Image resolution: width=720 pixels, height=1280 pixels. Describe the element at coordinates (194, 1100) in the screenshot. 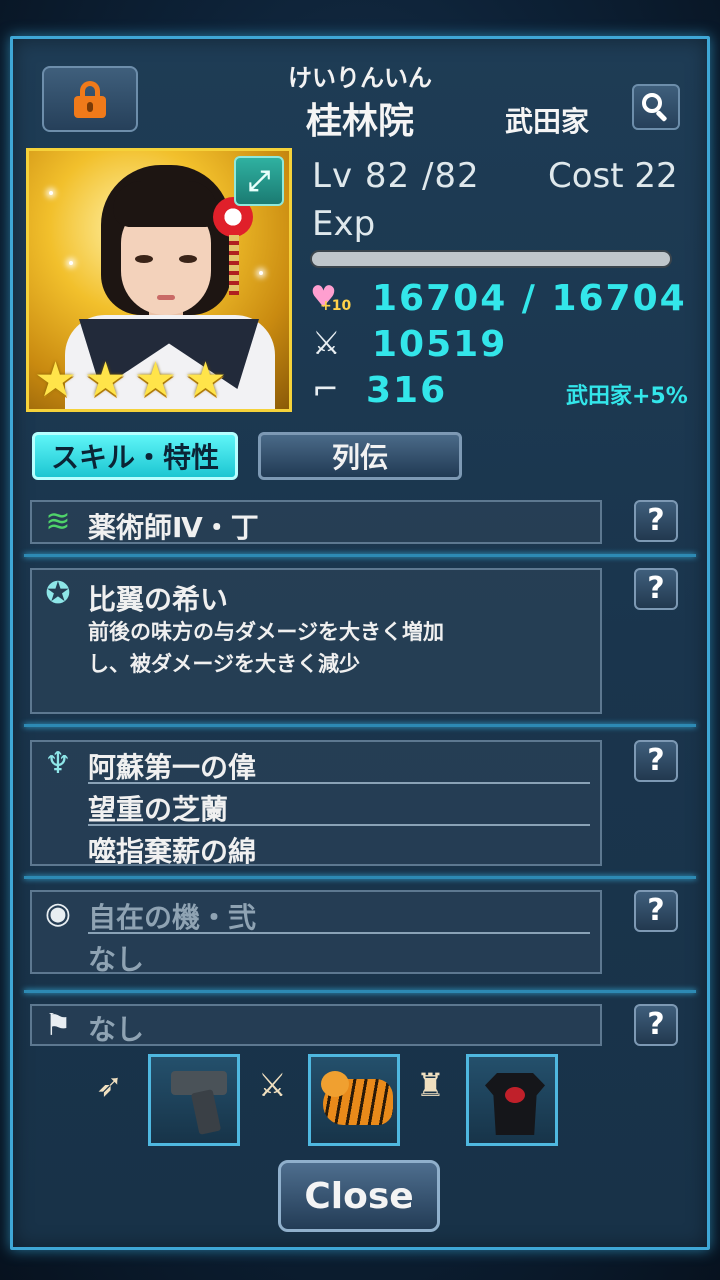

I see `equip-slot-weapon` at that location.